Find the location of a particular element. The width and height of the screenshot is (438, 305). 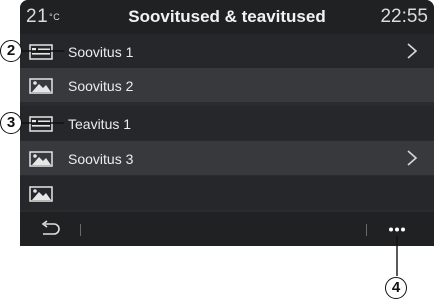

callout-3: 3 is located at coordinates (11, 123).